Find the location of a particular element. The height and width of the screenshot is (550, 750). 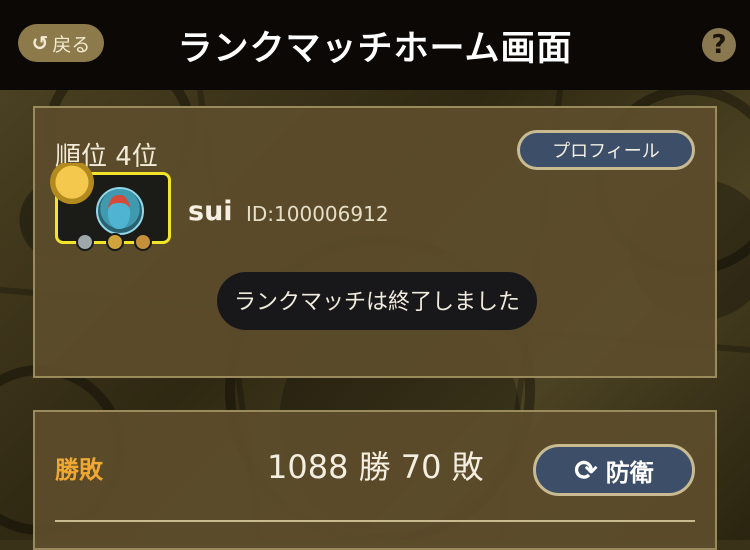

divider is located at coordinates (375, 521).